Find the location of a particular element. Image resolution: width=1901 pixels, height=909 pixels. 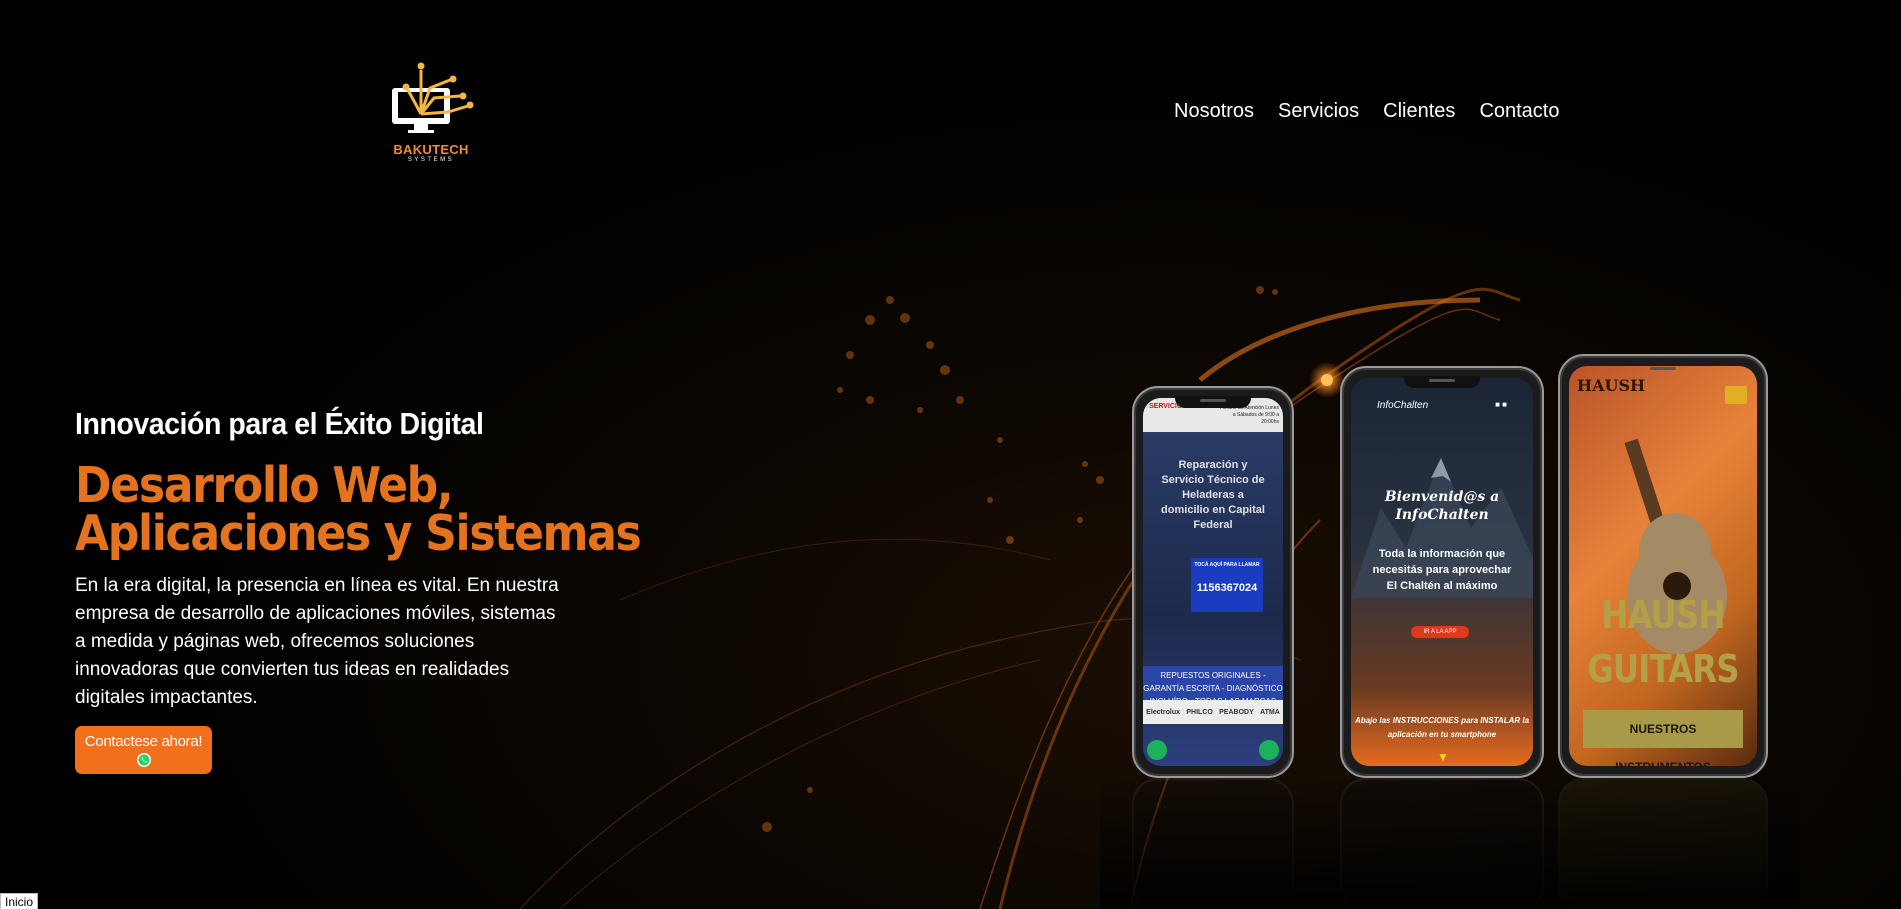

nav-item-contacto: Contacto is located at coordinates (1519, 111).